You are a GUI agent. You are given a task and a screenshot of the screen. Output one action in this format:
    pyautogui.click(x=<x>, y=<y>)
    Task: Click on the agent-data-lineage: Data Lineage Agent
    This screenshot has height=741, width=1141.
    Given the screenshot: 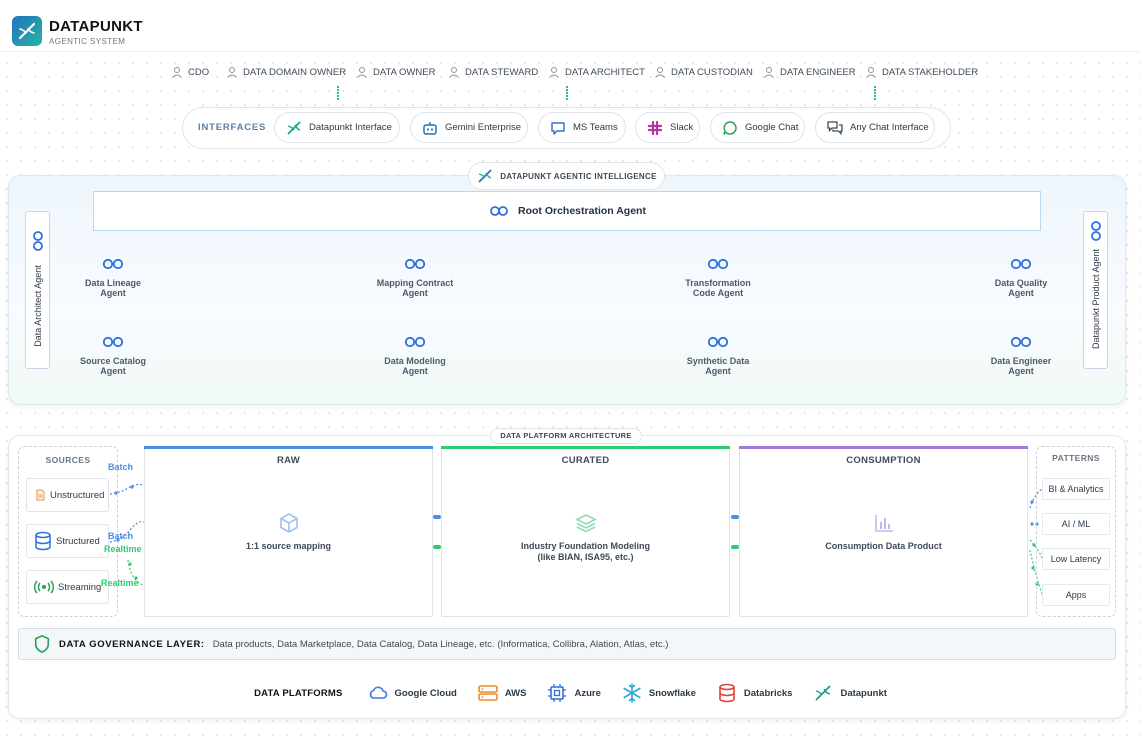 What is the action you would take?
    pyautogui.click(x=113, y=278)
    